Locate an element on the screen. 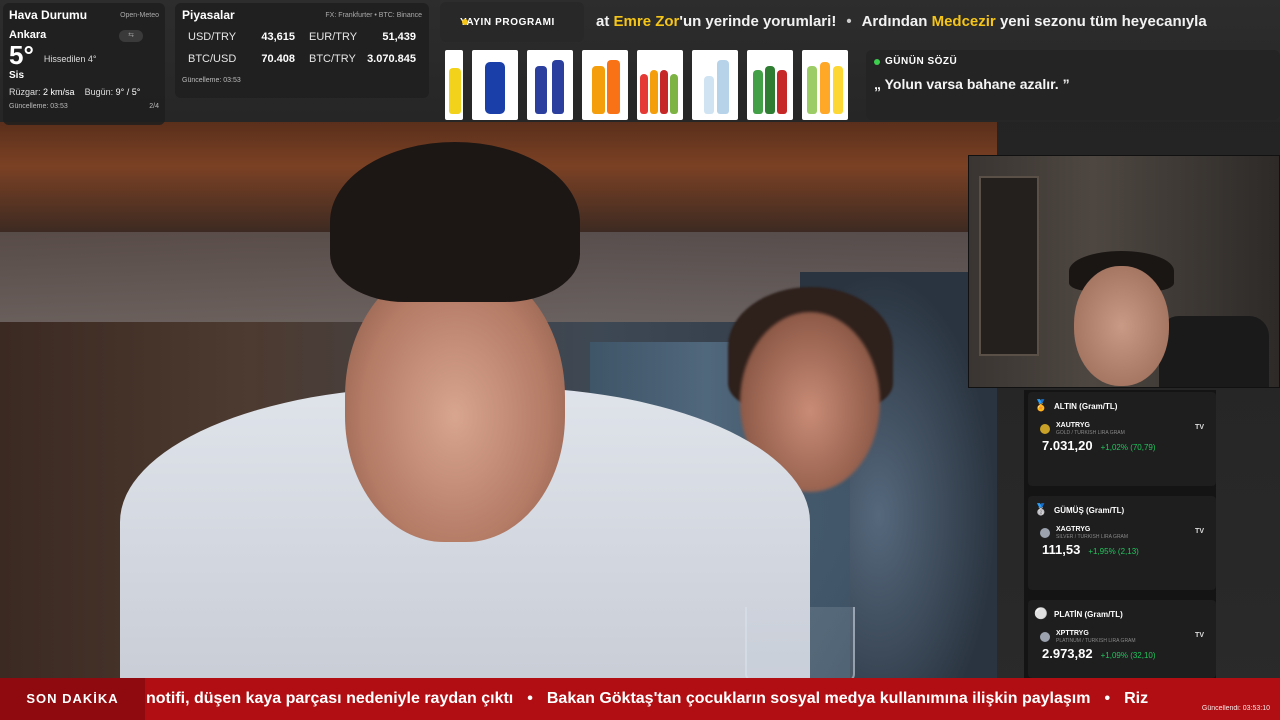 The image size is (1280, 720). market-key: BTC/TRY is located at coordinates (332, 59).